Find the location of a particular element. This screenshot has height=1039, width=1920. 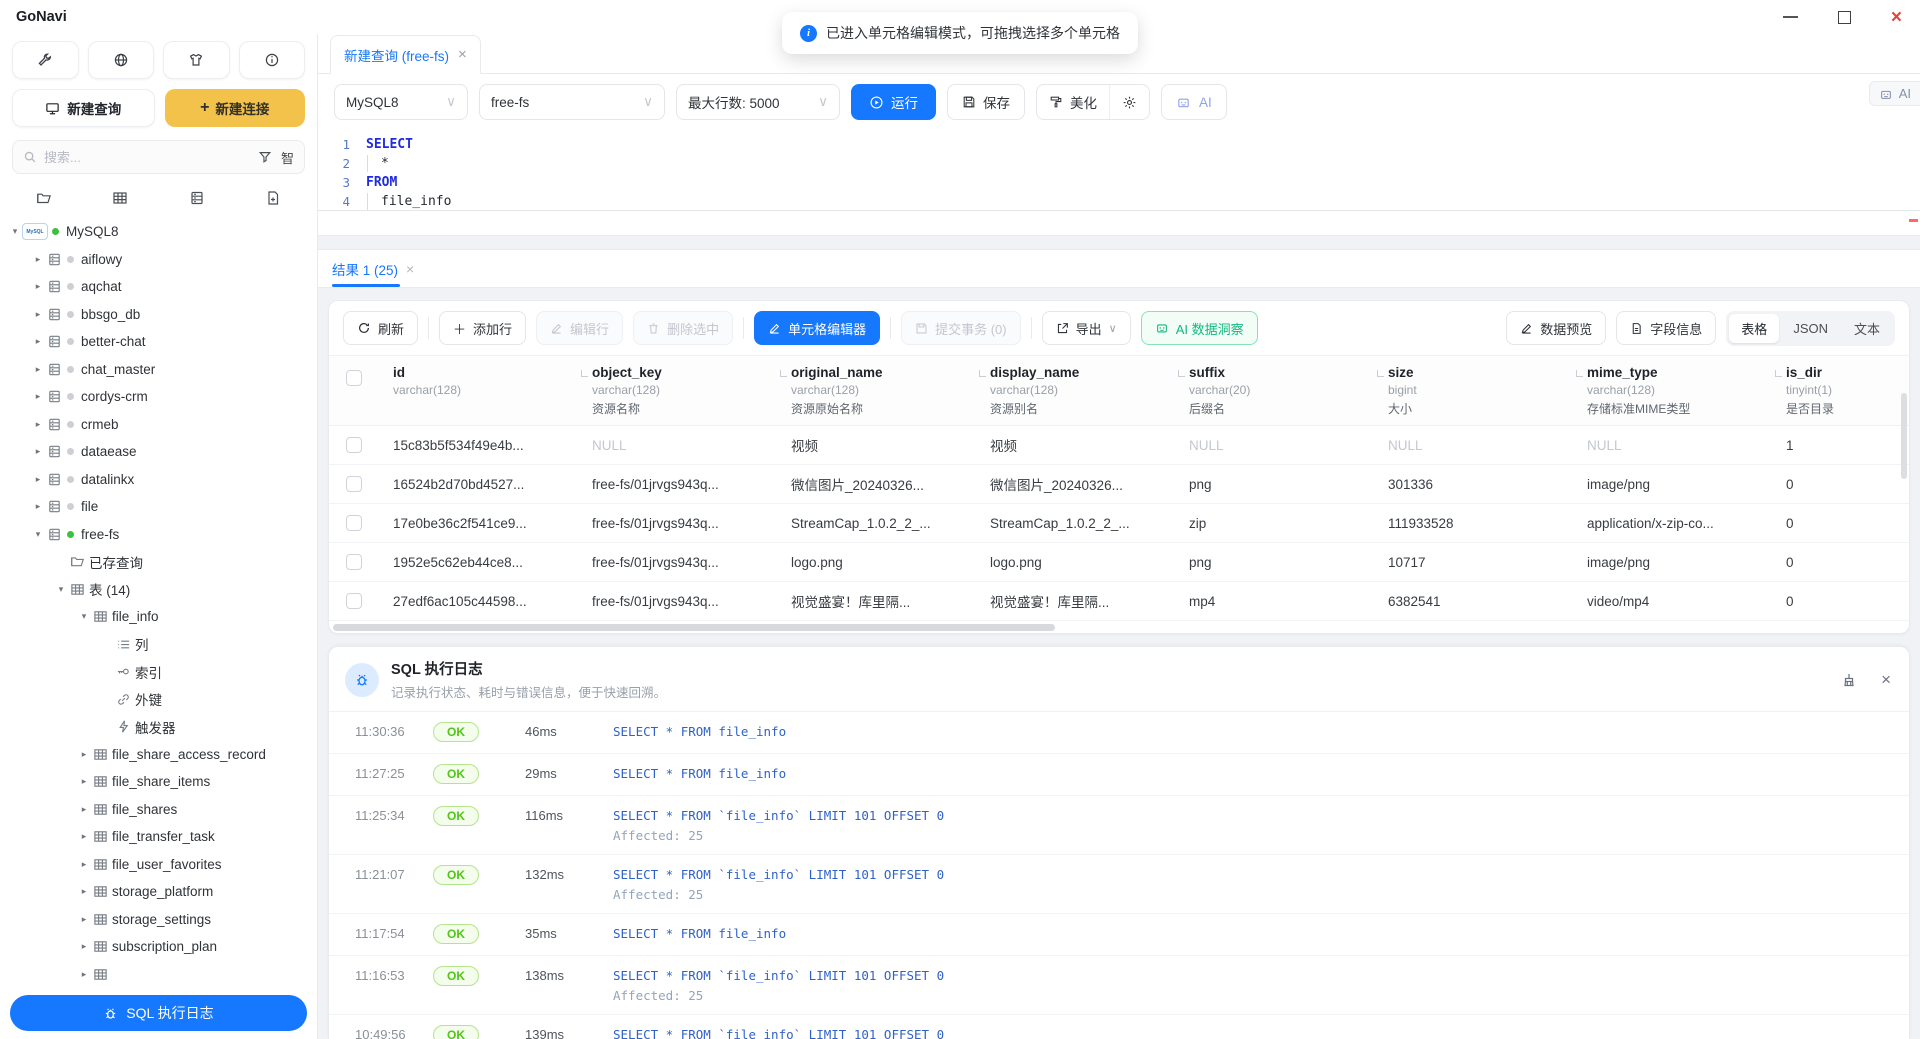

log-entry: 11:27:25 OK 29ms SELECT * FROM file_info is located at coordinates (1119, 775).